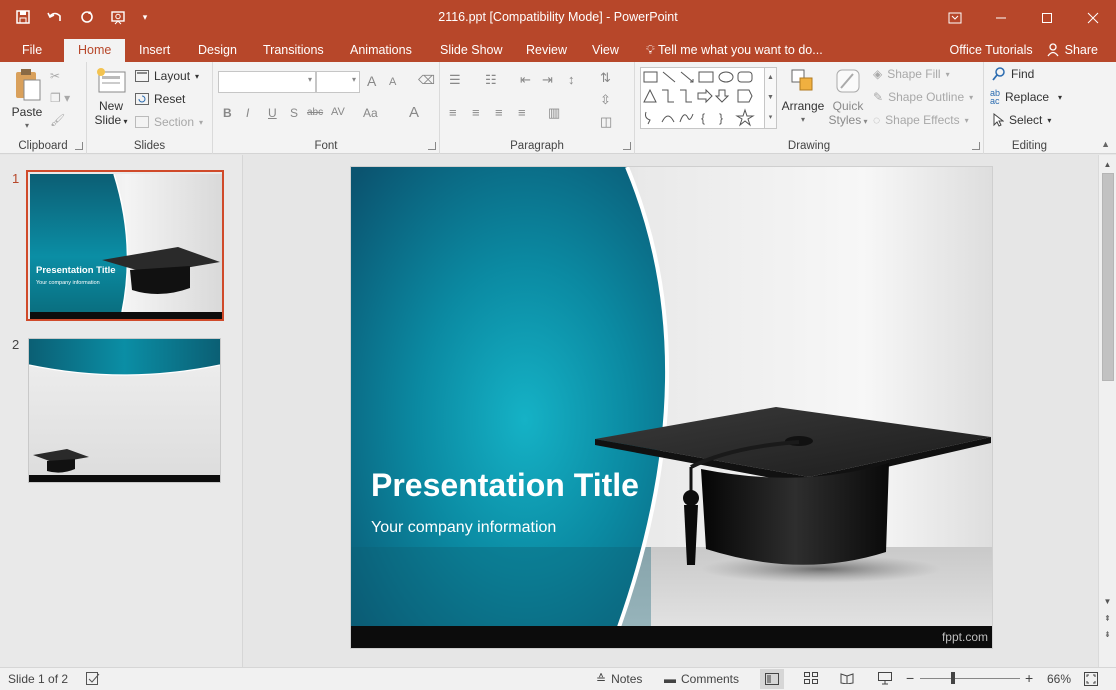  I want to click on copy-icon: ❐ ▾, so click(60, 98).